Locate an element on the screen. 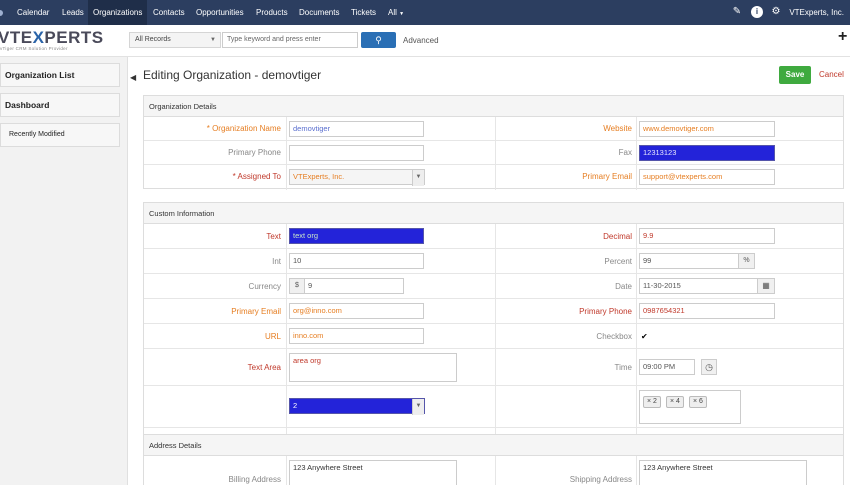  website-input: www.demovtiger.com is located at coordinates (707, 129).